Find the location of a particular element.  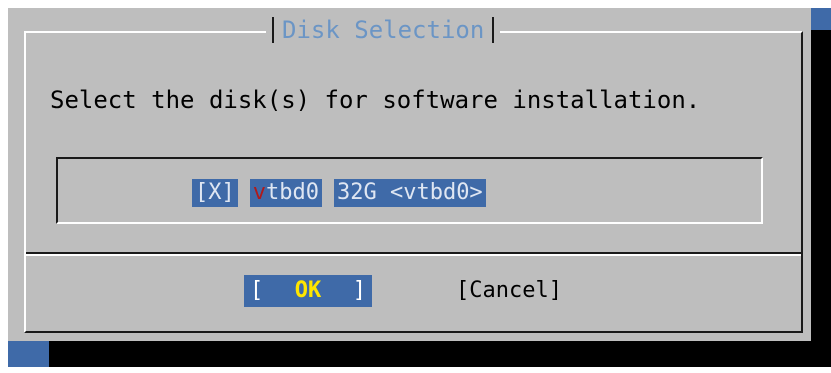

dialog-shadow-right is located at coordinates (821, 198).